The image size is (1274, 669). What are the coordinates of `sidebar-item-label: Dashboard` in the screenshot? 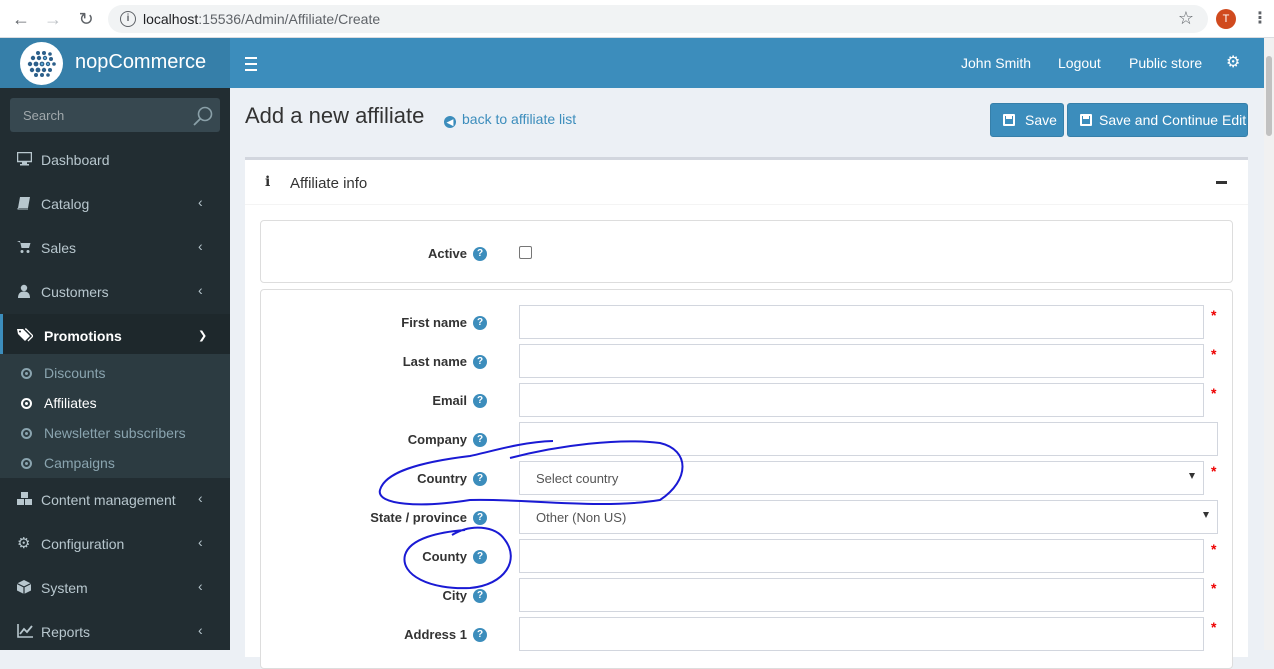 It's located at (75, 160).